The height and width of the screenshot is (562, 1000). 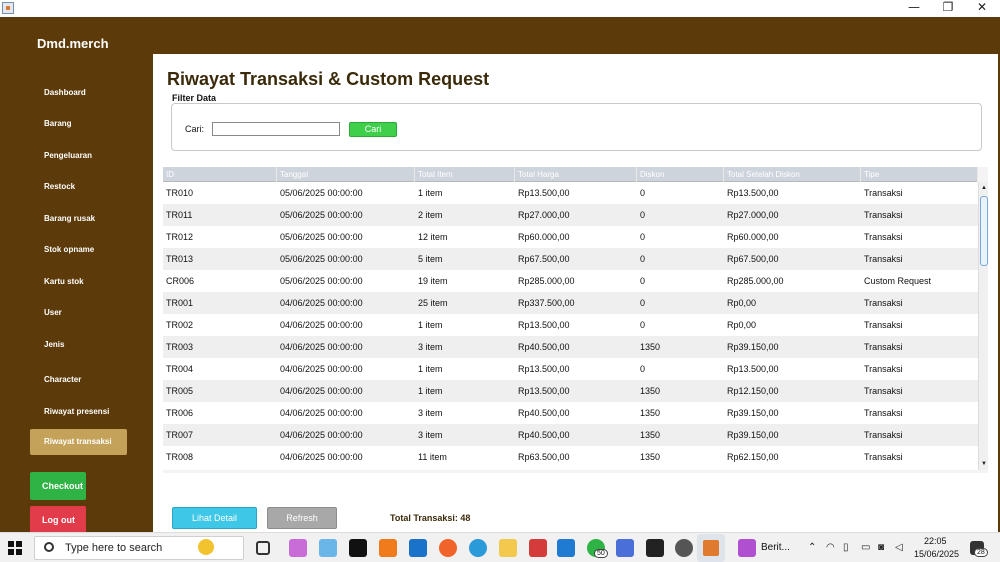 I want to click on maximize-button: ❐, so click(x=948, y=8).